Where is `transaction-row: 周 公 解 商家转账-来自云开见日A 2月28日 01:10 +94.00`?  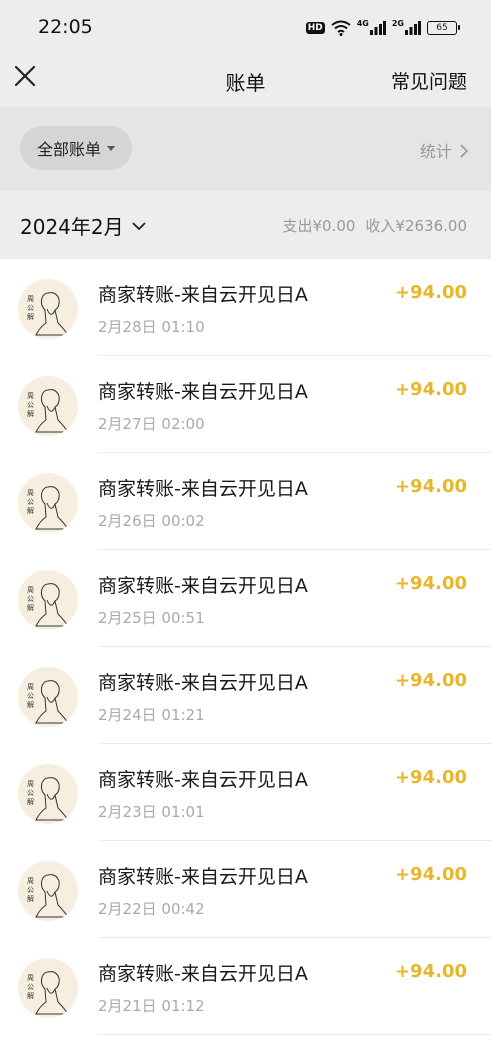 transaction-row: 周 公 解 商家转账-来自云开见日A 2月28日 01:10 +94.00 is located at coordinates (245, 307).